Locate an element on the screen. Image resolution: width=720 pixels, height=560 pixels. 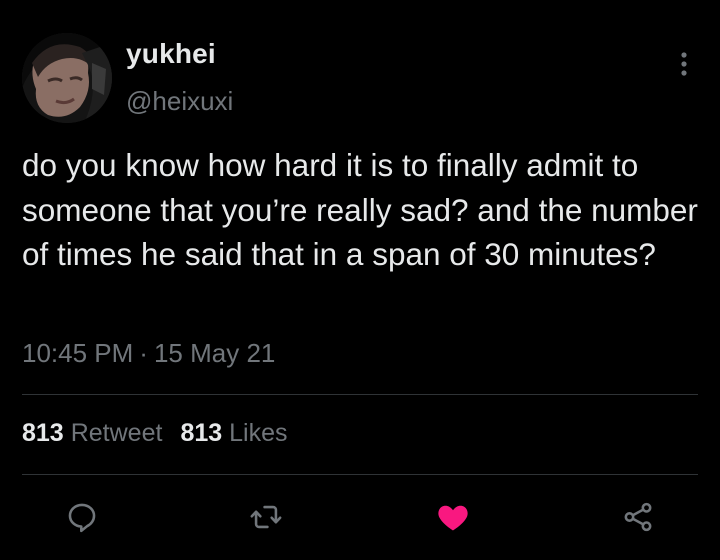
like-button is located at coordinates (453, 517).